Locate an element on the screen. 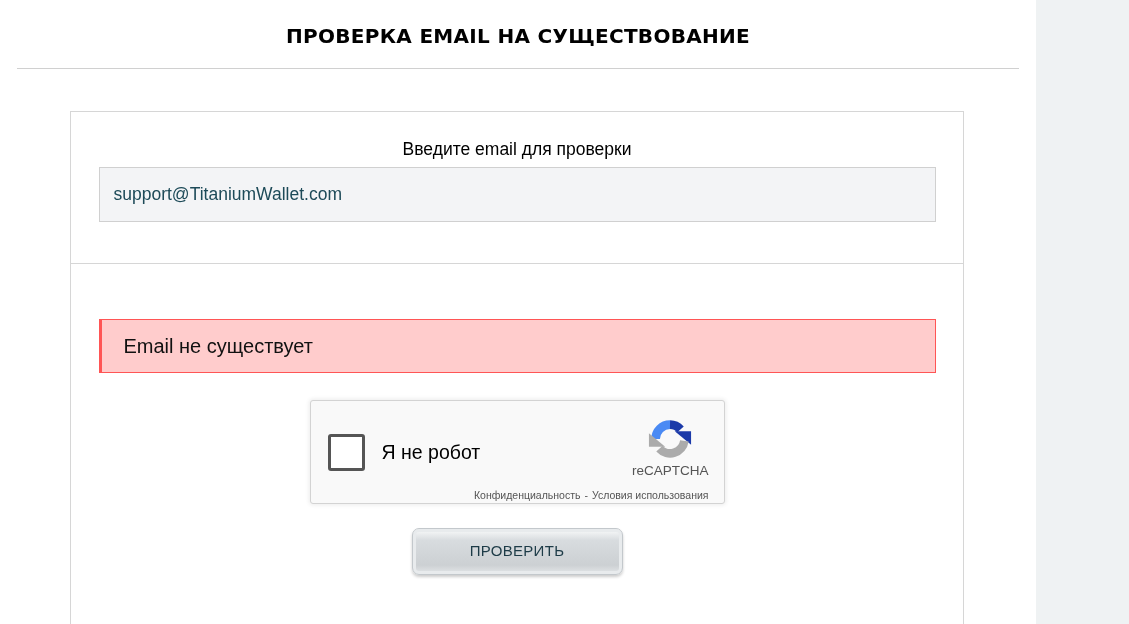 The image size is (1129, 624). page-title: ПРОВЕРКА EMAIL НА СУЩЕСТВОВАНИЕ is located at coordinates (518, 36).